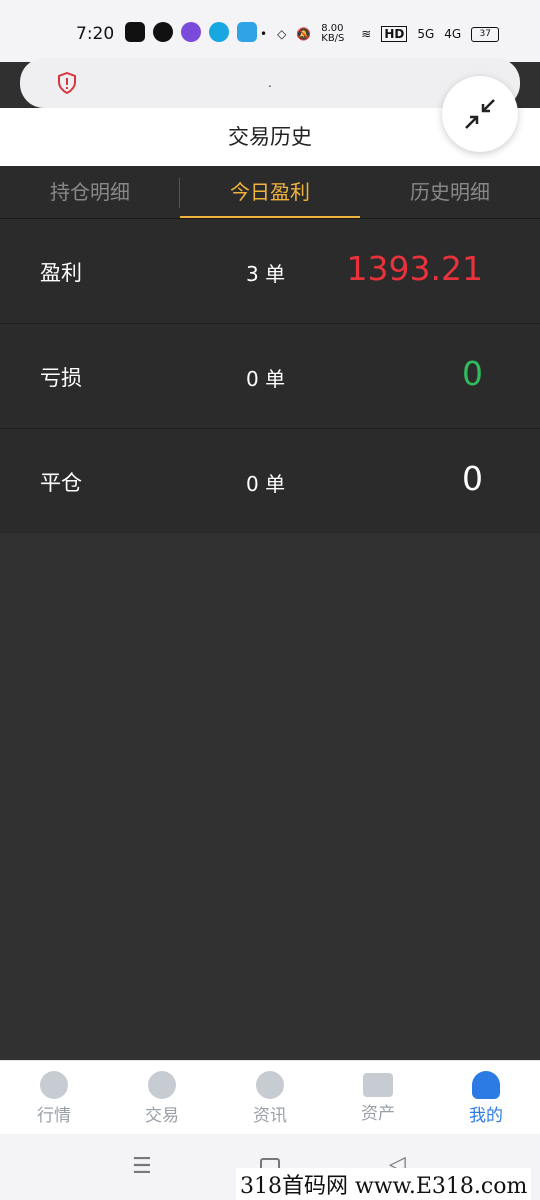  What do you see at coordinates (378, 1114) in the screenshot?
I see `nav-label: 资产` at bounding box center [378, 1114].